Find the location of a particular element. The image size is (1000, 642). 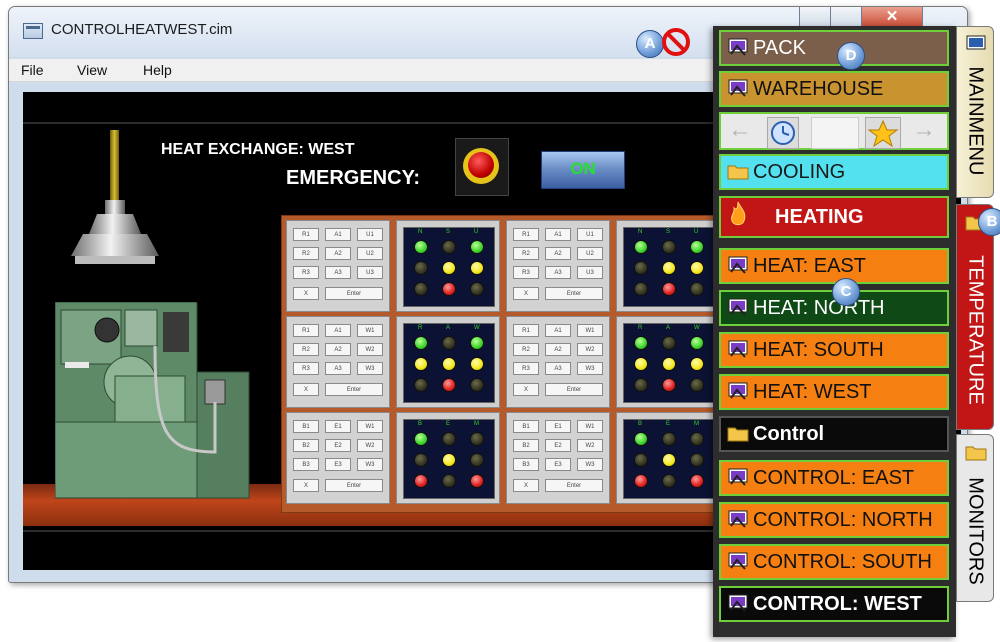

menu-item-control-east: CONTROL: EAST is located at coordinates (834, 478).